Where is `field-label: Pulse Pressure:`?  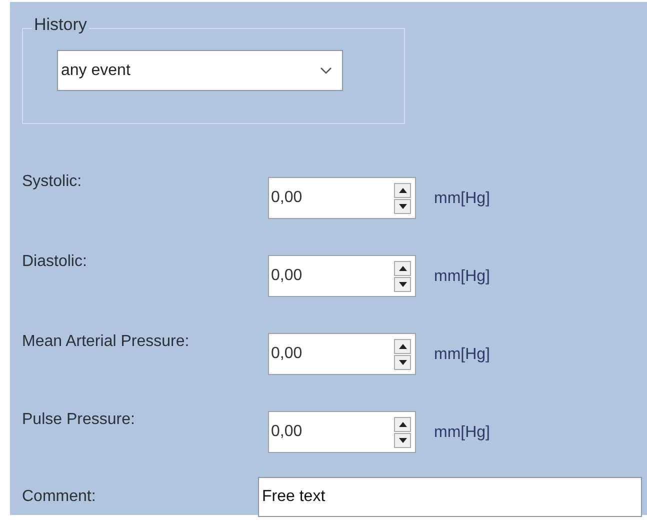
field-label: Pulse Pressure: is located at coordinates (79, 420).